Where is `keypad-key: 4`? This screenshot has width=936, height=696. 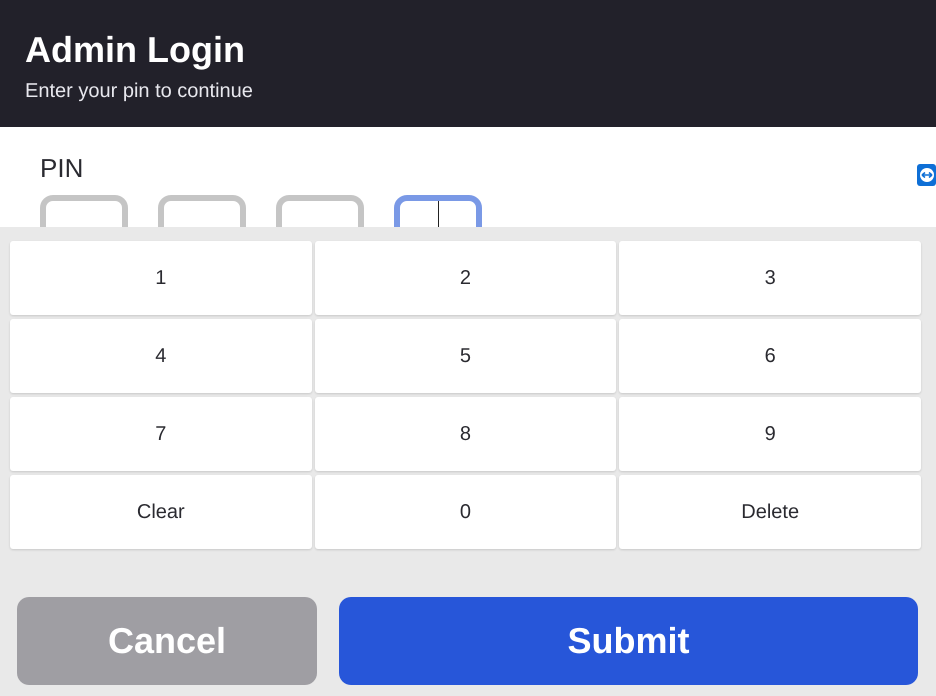 keypad-key: 4 is located at coordinates (161, 356).